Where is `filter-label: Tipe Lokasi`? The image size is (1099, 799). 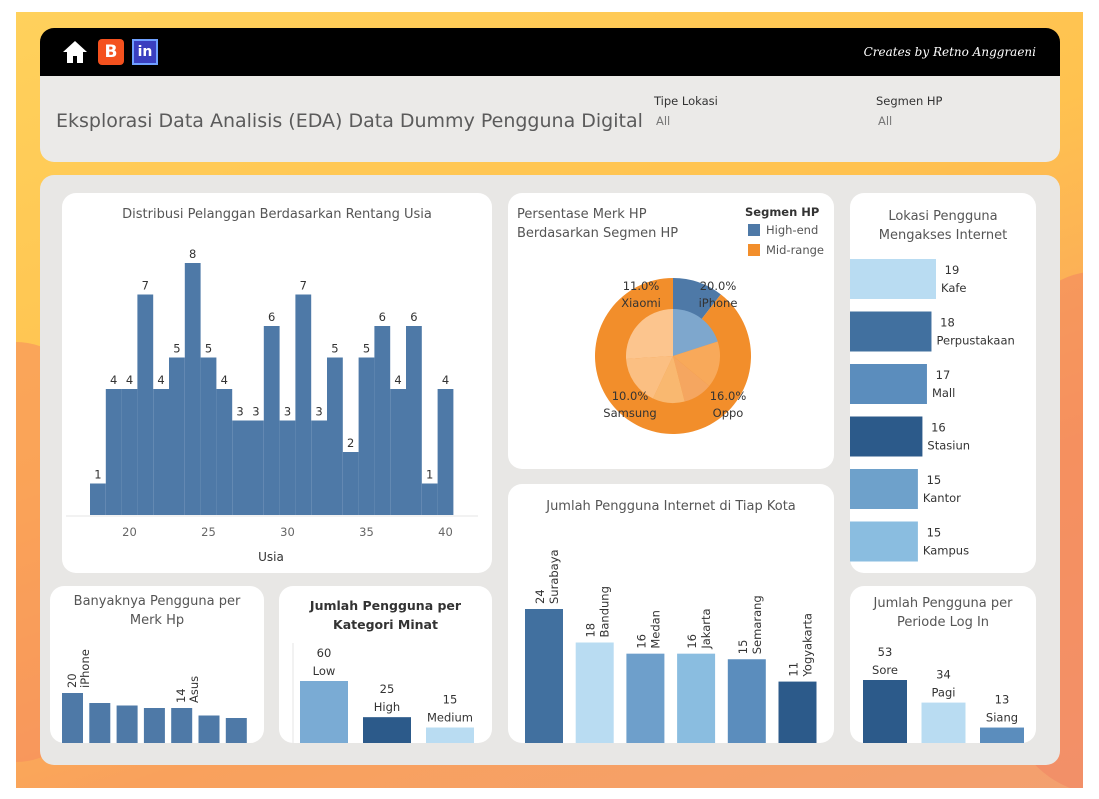
filter-label: Tipe Lokasi is located at coordinates (686, 101).